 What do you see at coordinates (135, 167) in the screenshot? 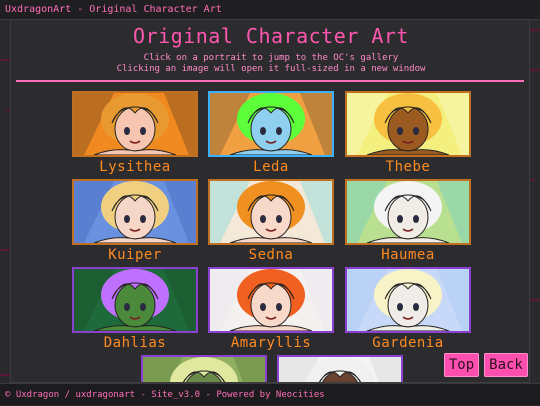
I see `portrait-name: Lysithea` at bounding box center [135, 167].